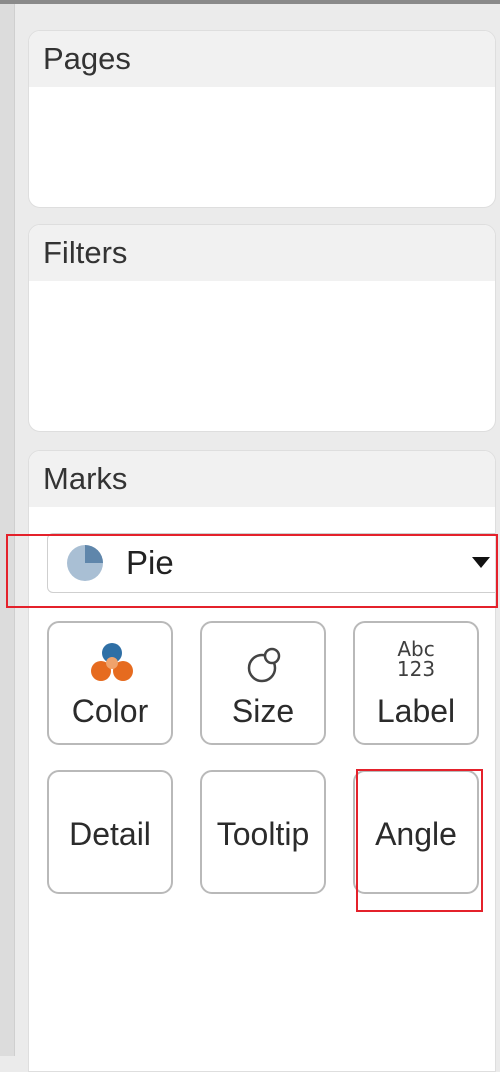 This screenshot has height=1072, width=500. I want to click on size-button-label: Size, so click(263, 711).